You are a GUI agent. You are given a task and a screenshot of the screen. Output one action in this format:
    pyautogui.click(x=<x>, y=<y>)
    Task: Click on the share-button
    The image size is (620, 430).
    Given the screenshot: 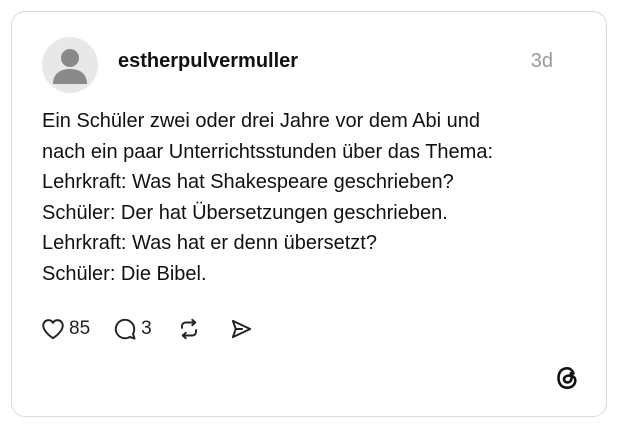 What is the action you would take?
    pyautogui.click(x=241, y=329)
    